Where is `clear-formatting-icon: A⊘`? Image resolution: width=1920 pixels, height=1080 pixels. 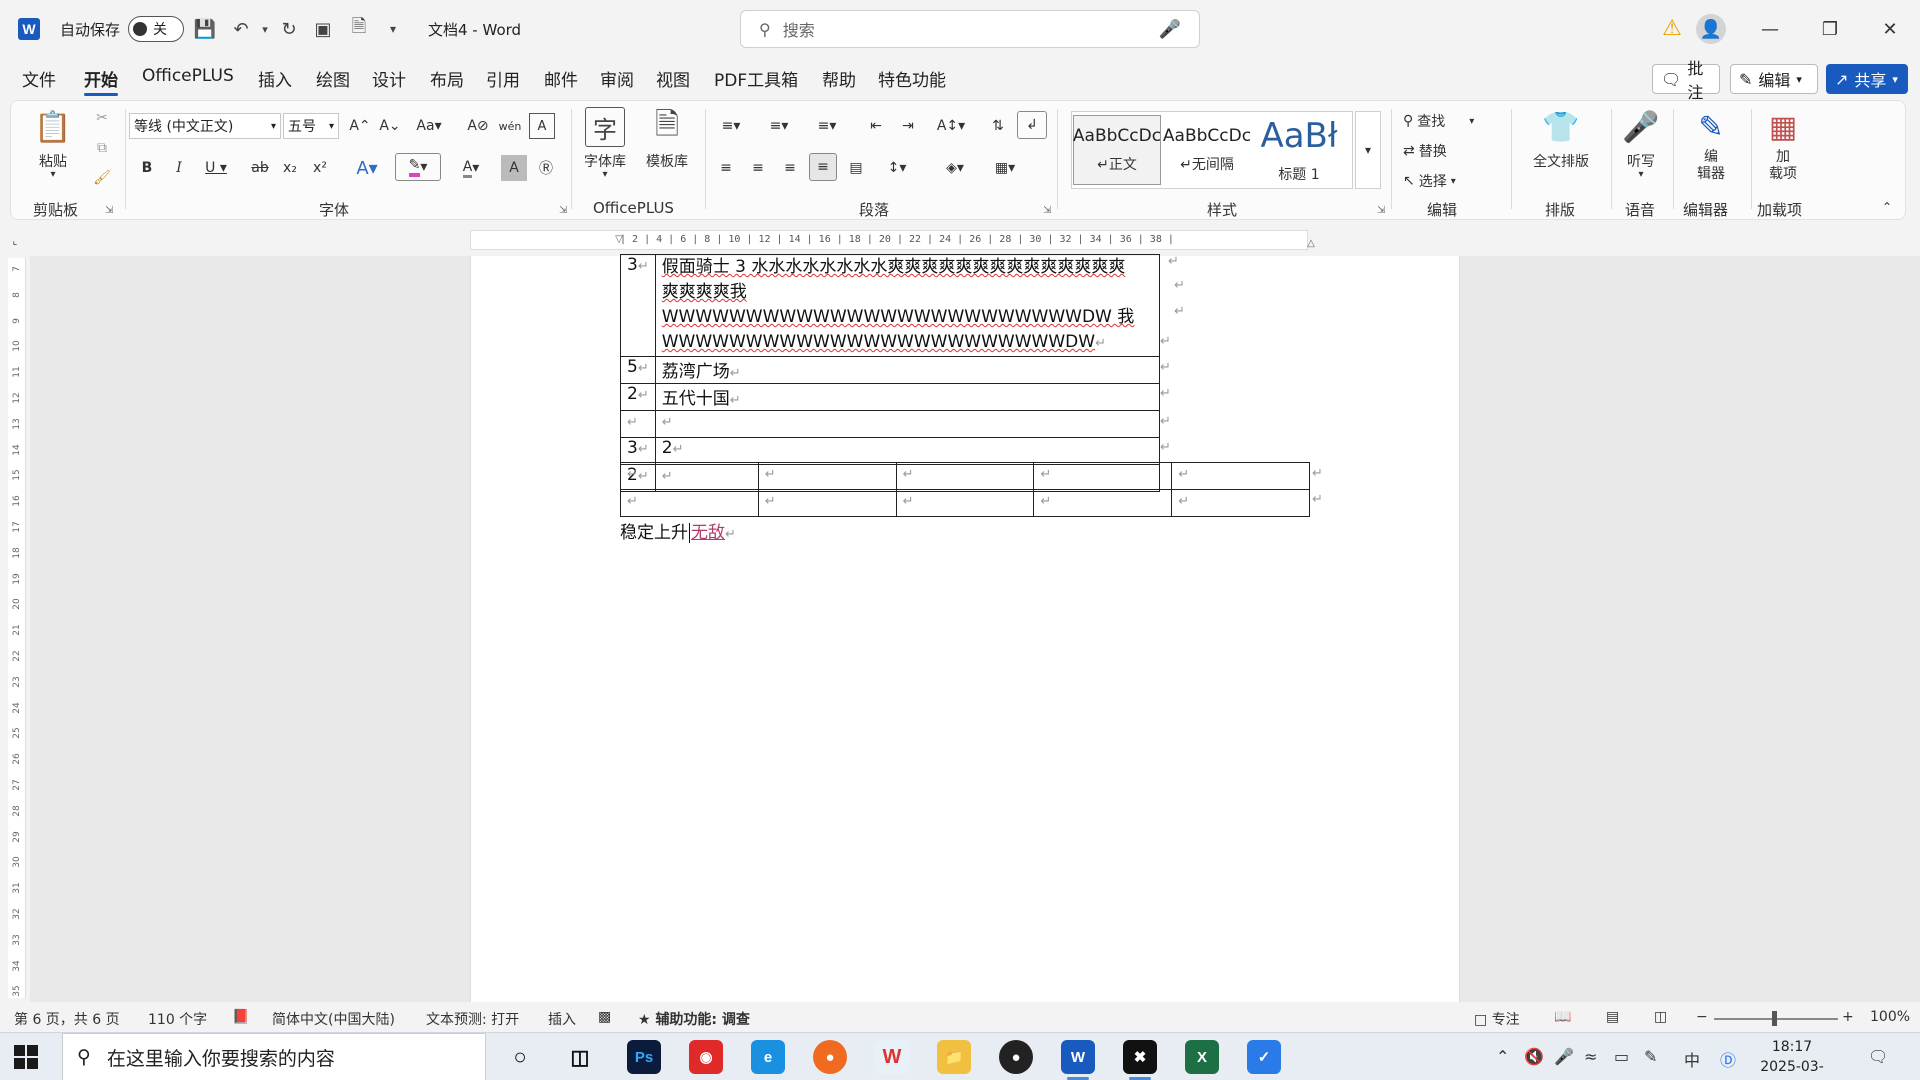
clear-formatting-icon: A⊘ is located at coordinates (478, 126).